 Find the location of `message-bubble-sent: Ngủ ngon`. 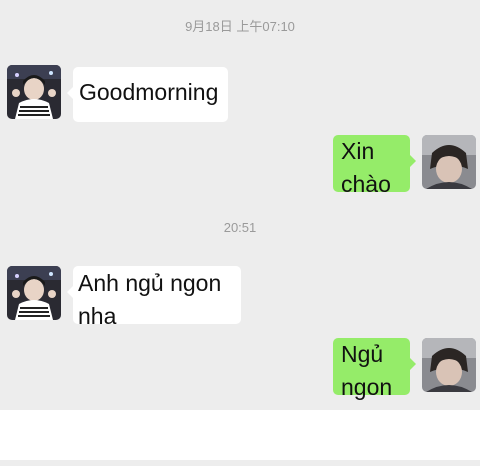

message-bubble-sent: Ngủ ngon is located at coordinates (374, 369).